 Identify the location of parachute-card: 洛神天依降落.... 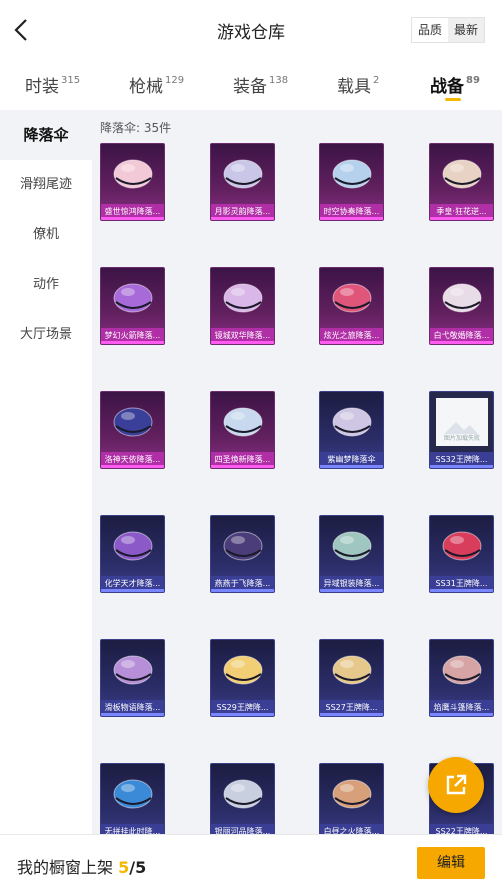
(132, 430).